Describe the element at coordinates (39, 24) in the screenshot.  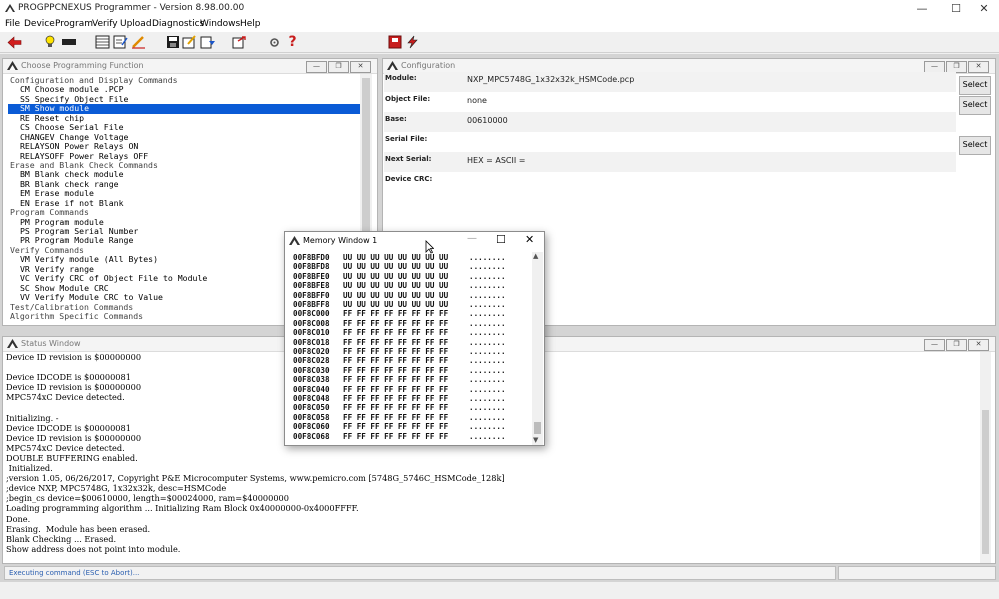
I see `menu-device: Device` at that location.